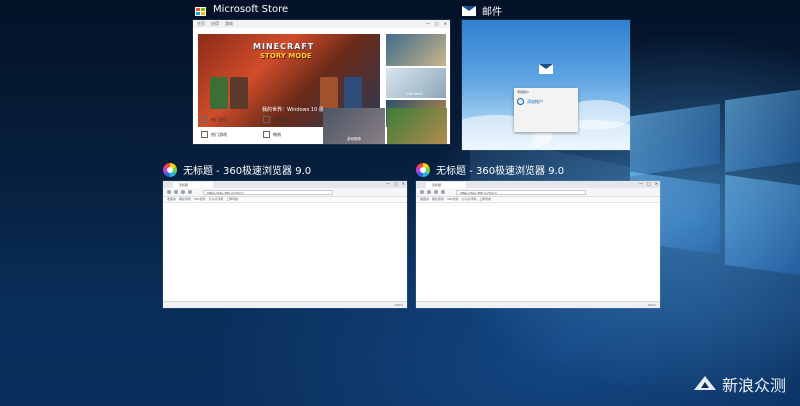 The width and height of the screenshot is (800, 406). I want to click on hero-subtitle: STORY MODE, so click(286, 56).